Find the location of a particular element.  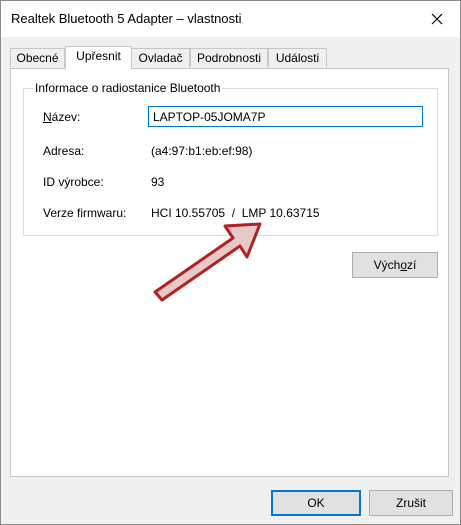

close-icon is located at coordinates (437, 19).